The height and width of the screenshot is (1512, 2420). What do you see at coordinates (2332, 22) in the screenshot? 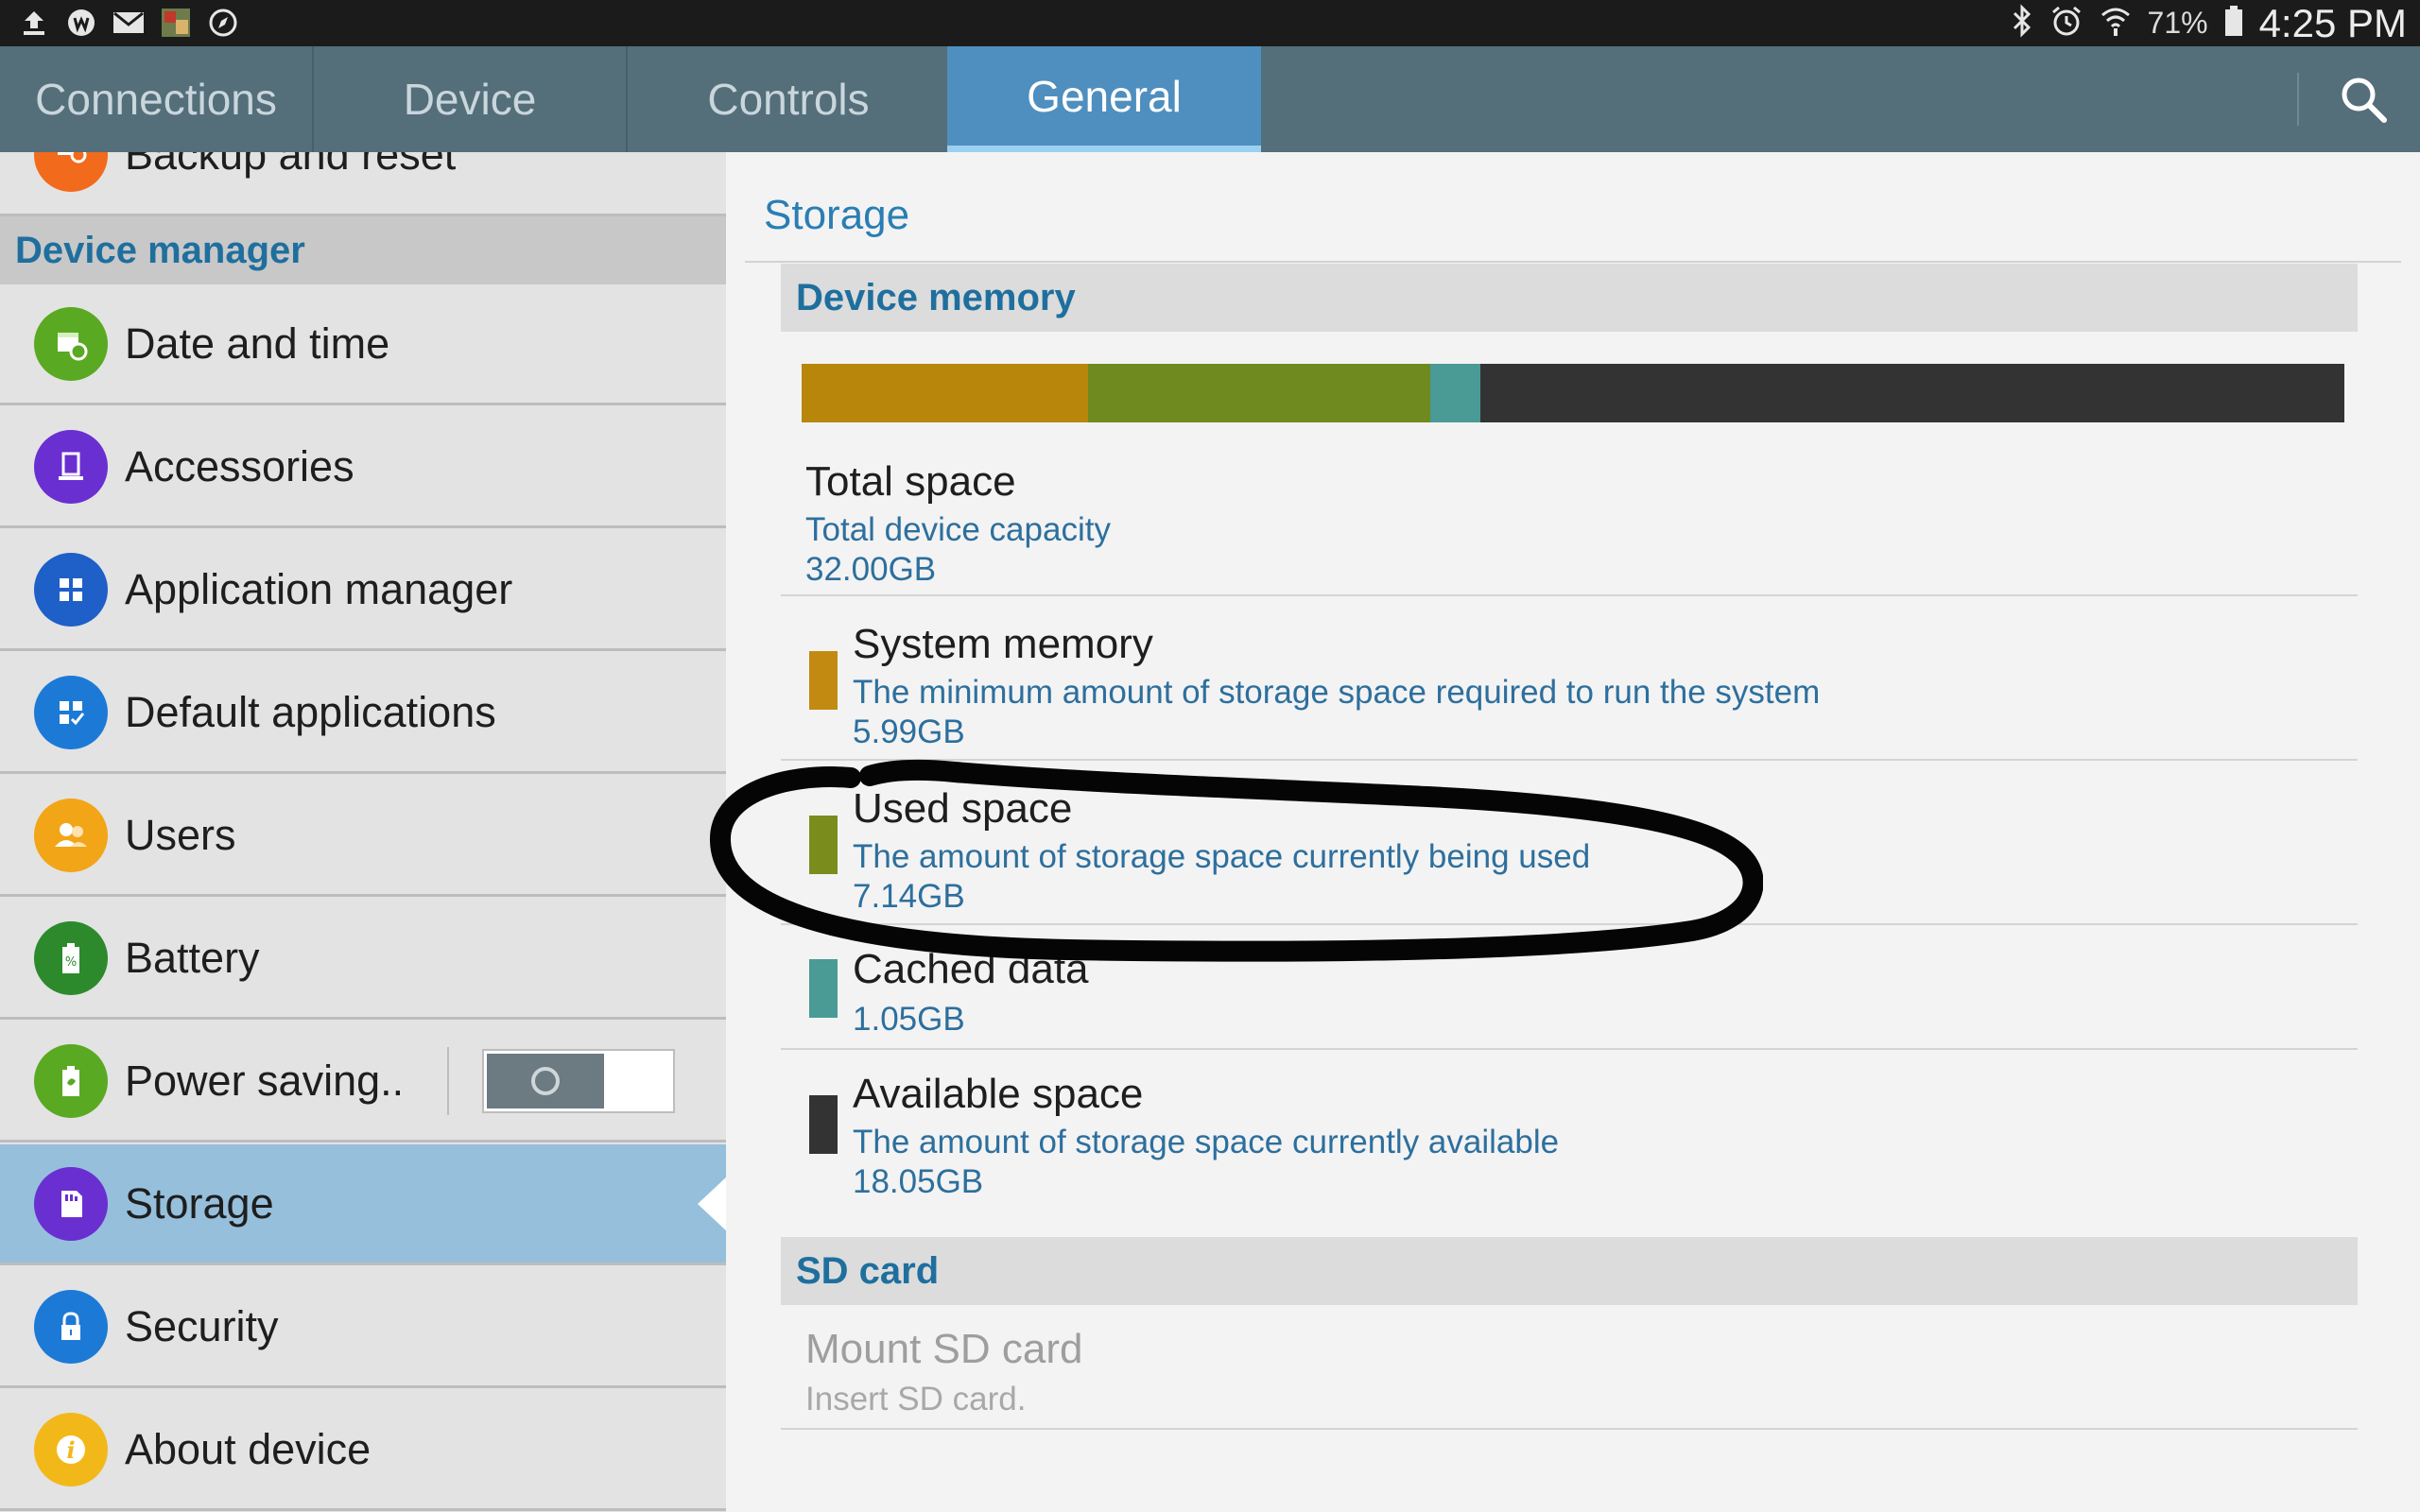
I see `status-clock: 4:25 PM` at bounding box center [2332, 22].